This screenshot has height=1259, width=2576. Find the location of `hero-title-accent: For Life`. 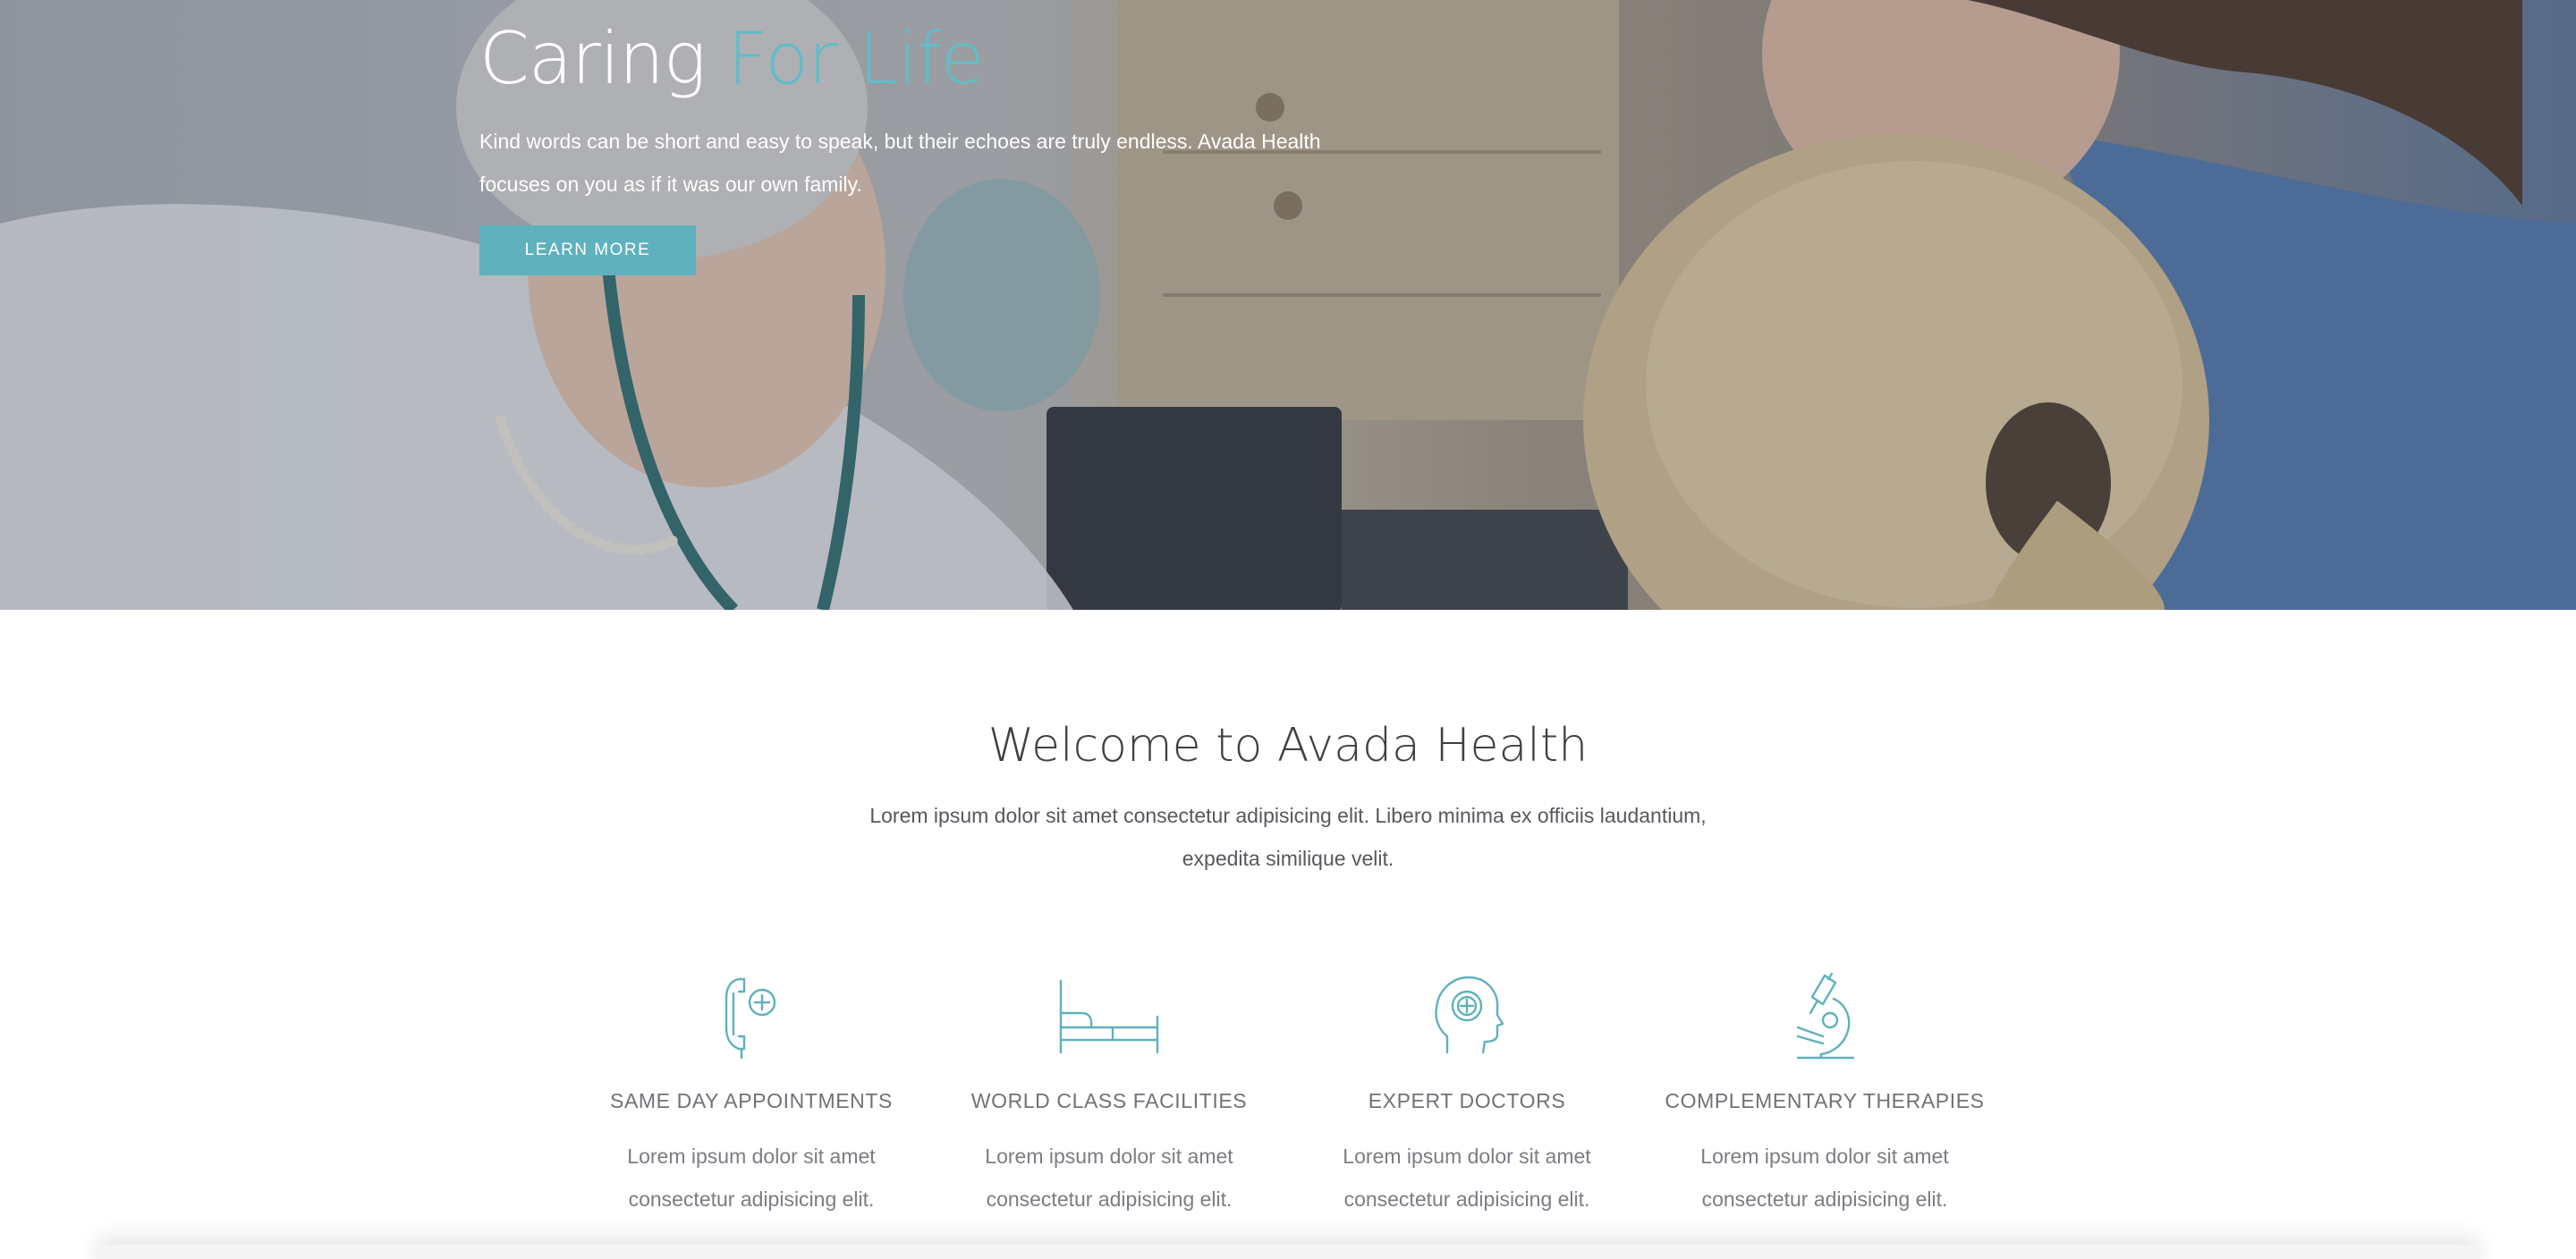

hero-title-accent: For Life is located at coordinates (856, 58).